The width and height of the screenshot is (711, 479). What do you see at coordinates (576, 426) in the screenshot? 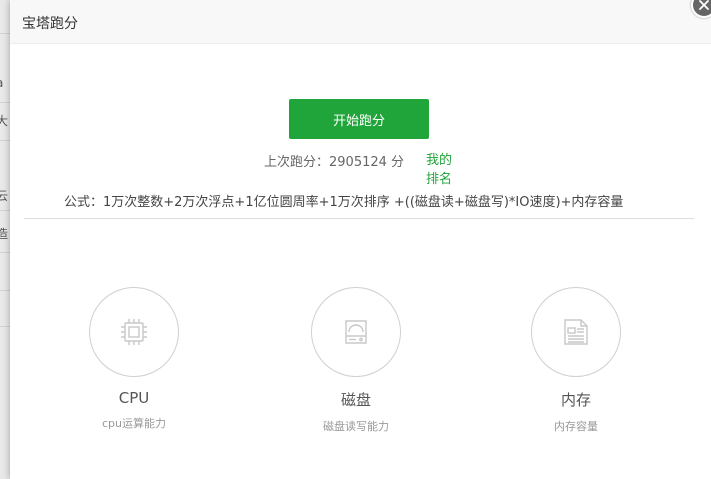
I see `memory-description: 内存容量` at bounding box center [576, 426].